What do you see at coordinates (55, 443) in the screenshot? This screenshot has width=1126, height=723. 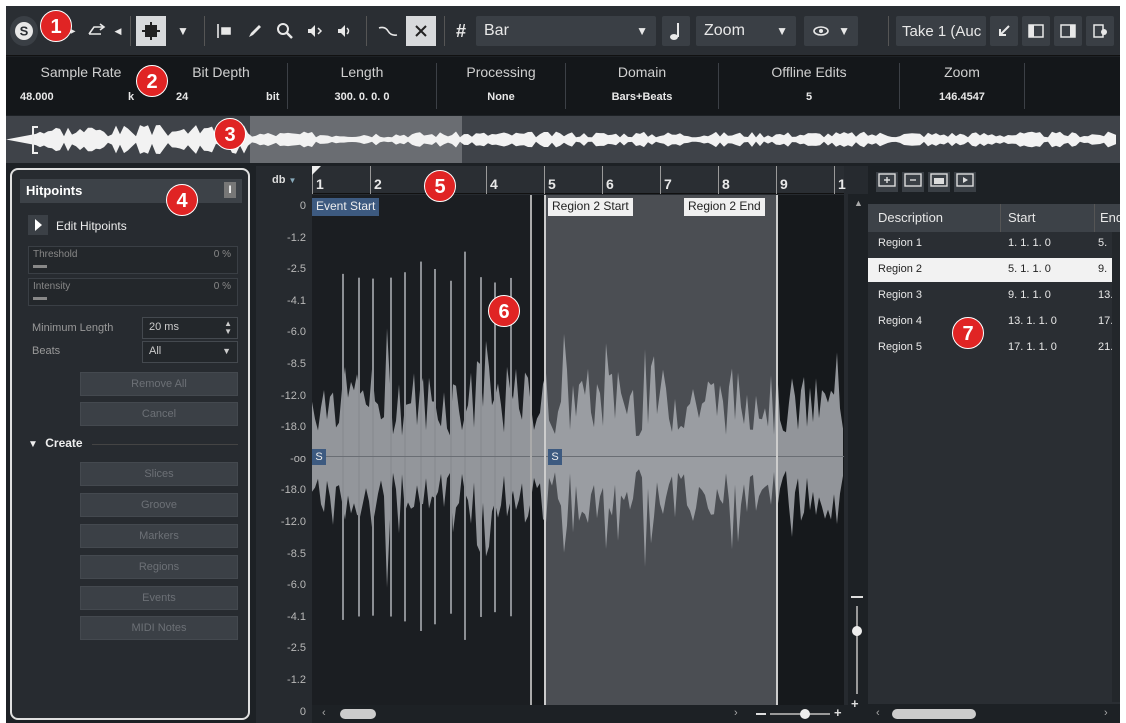 I see `create-section-header: ▼ Create` at bounding box center [55, 443].